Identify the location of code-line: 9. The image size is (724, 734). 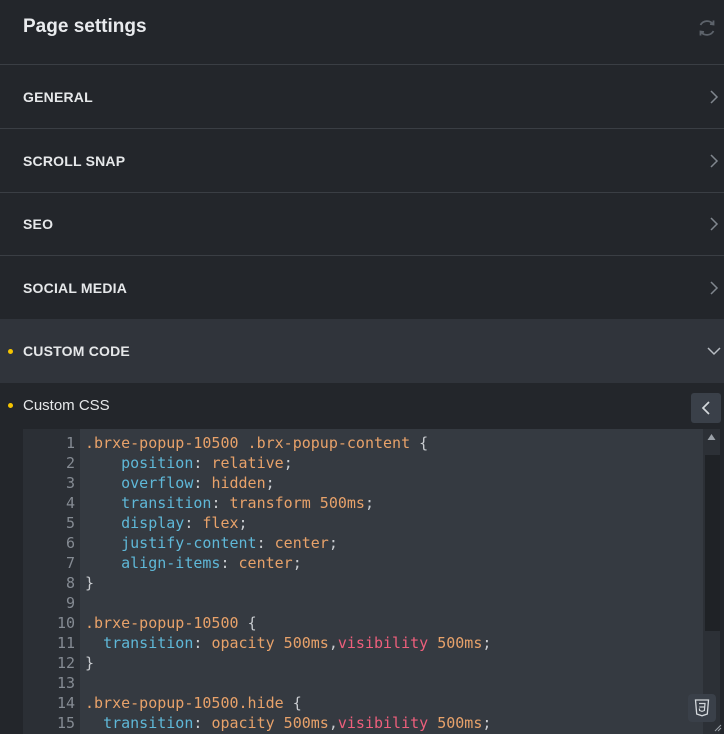
(363, 603).